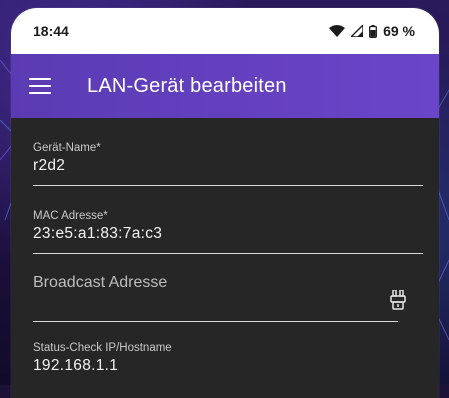 The width and height of the screenshot is (449, 398). What do you see at coordinates (399, 31) in the screenshot?
I see `battery-percent: 69 %` at bounding box center [399, 31].